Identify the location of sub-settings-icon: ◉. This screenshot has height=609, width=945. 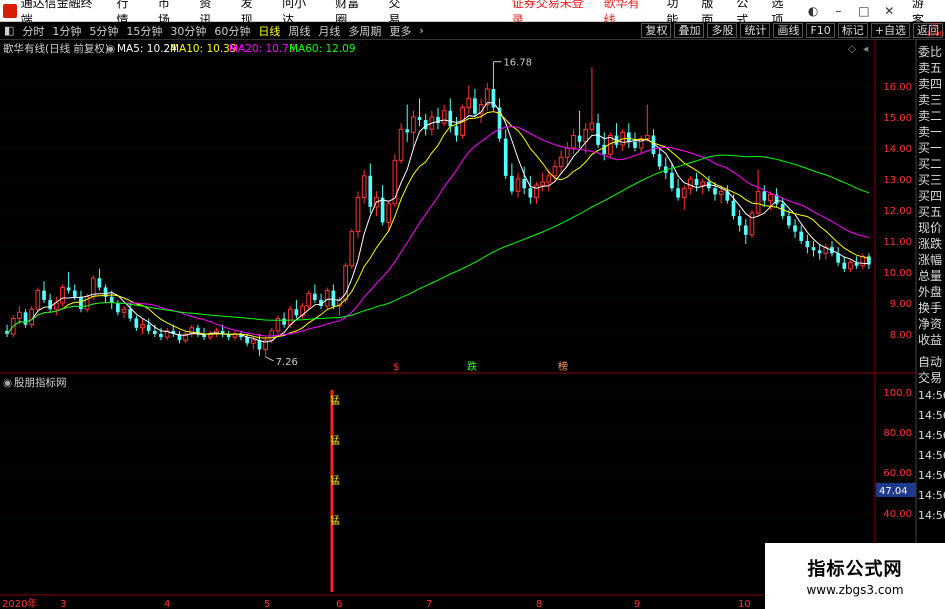
(7, 383).